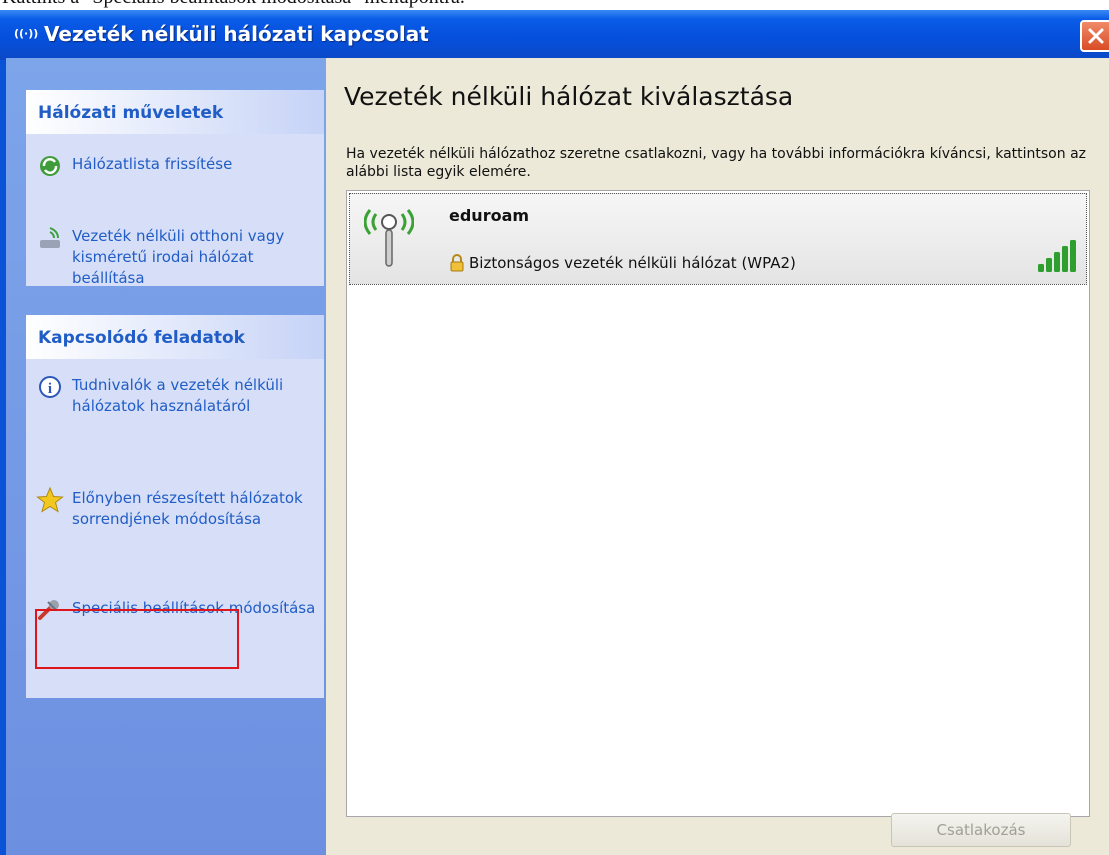 This screenshot has height=855, width=1109. What do you see at coordinates (152, 164) in the screenshot?
I see `refresh-network-list-label: Hálózatlista frissítése` at bounding box center [152, 164].